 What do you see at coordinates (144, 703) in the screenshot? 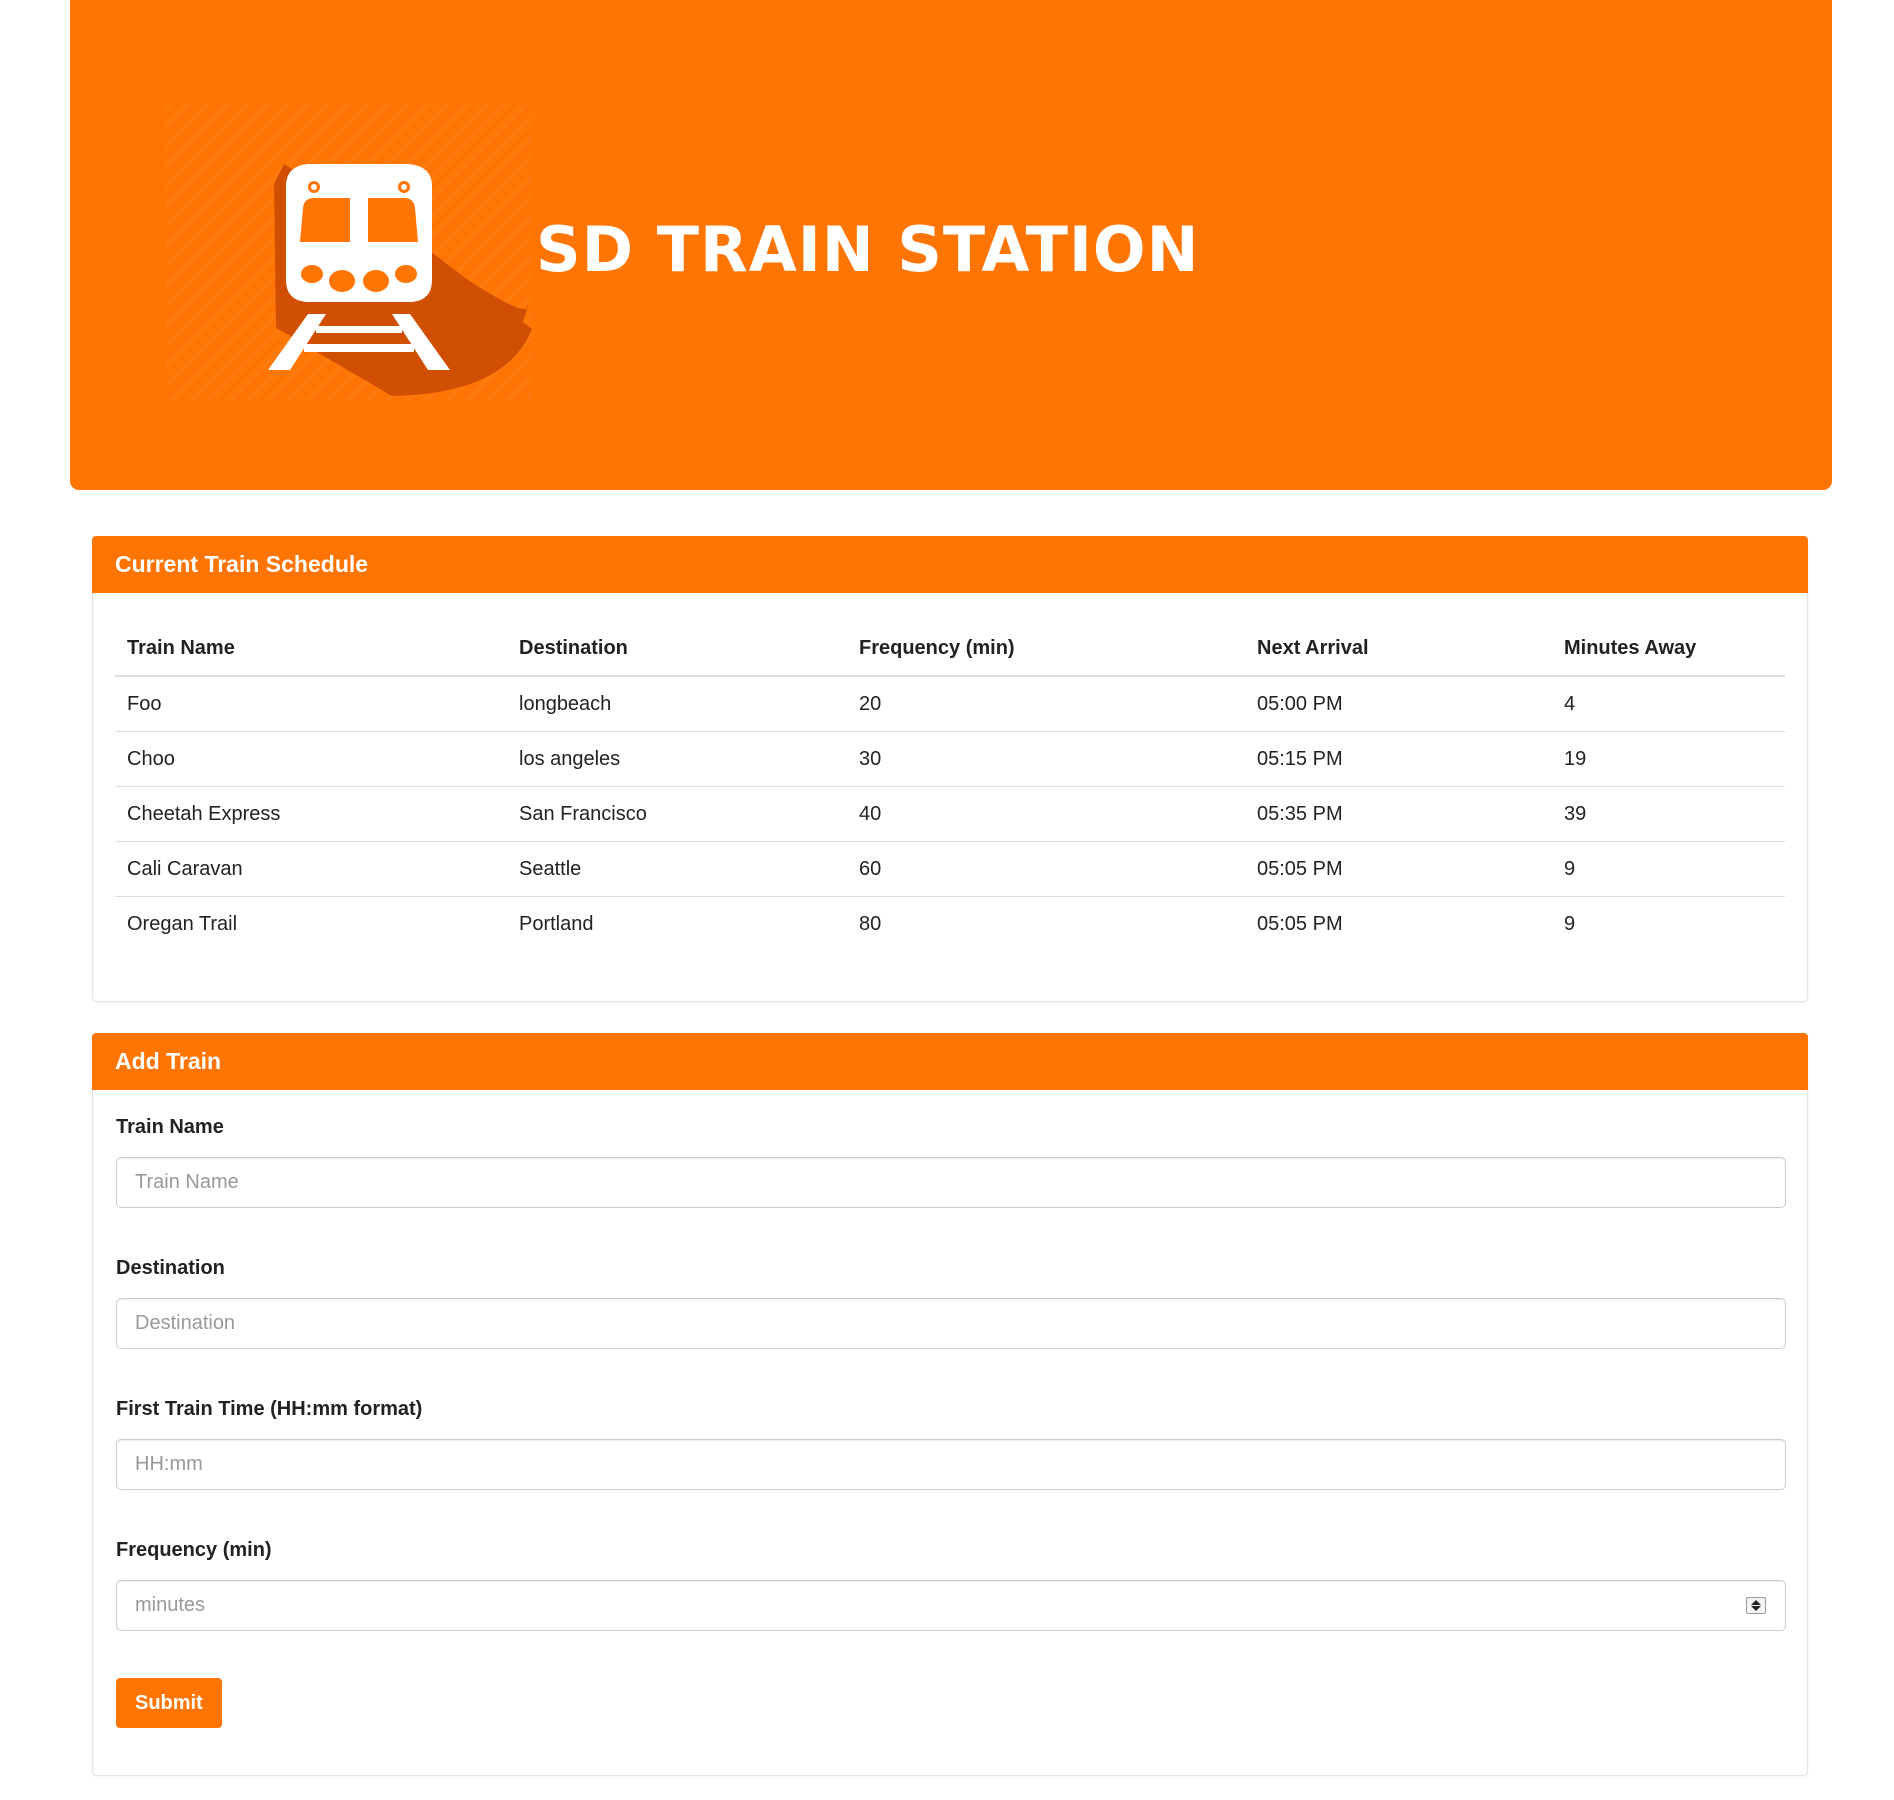
I see `cell-train-name: Foo` at bounding box center [144, 703].